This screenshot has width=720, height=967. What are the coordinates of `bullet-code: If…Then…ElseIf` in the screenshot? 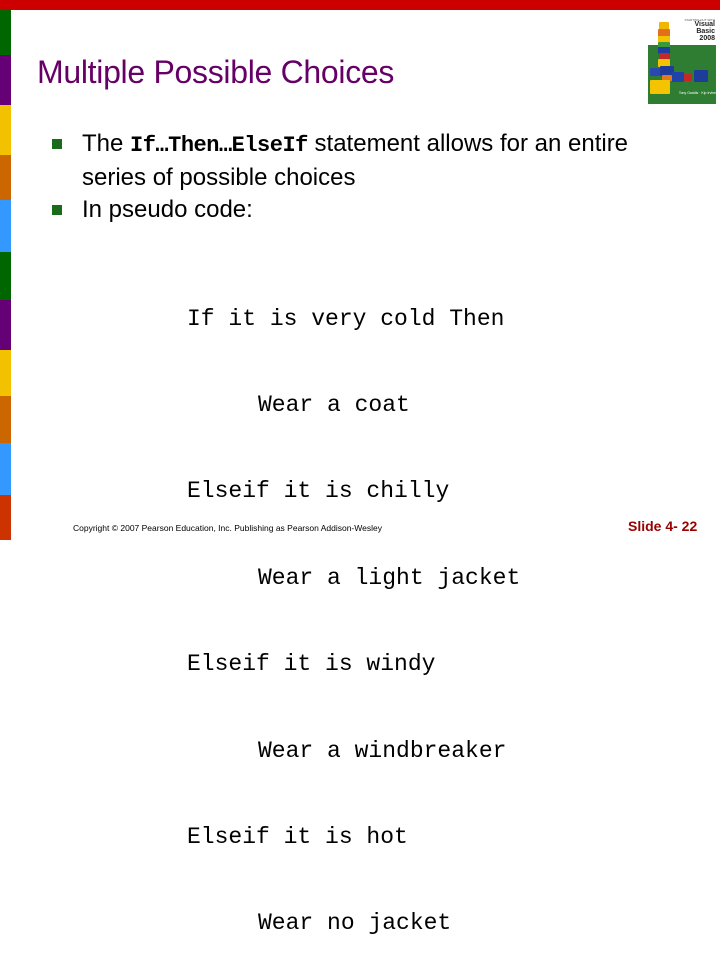 It's located at (219, 145).